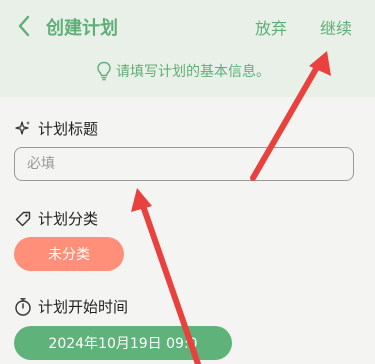  What do you see at coordinates (184, 164) in the screenshot?
I see `plan-title-input` at bounding box center [184, 164].